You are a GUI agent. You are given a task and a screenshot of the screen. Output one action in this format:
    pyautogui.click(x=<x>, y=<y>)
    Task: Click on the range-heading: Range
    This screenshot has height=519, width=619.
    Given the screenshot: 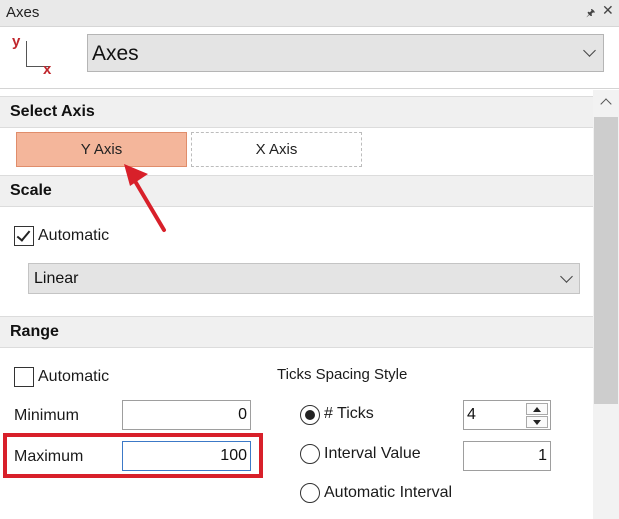 What is the action you would take?
    pyautogui.click(x=34, y=331)
    